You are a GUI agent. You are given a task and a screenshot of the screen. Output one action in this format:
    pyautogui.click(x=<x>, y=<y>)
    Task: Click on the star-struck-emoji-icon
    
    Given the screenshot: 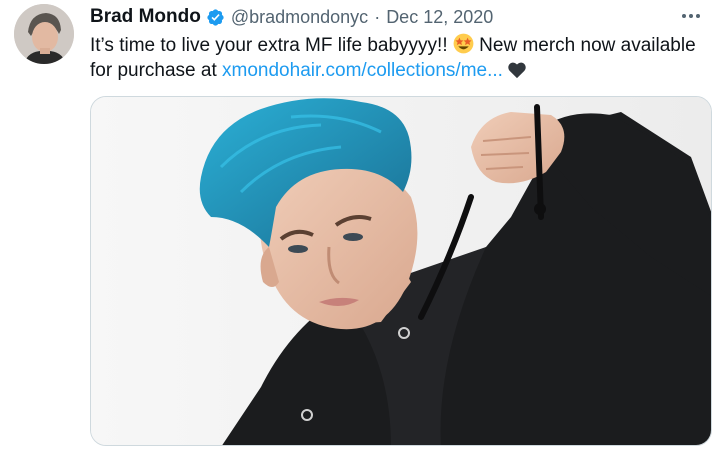 What is the action you would take?
    pyautogui.click(x=463, y=43)
    